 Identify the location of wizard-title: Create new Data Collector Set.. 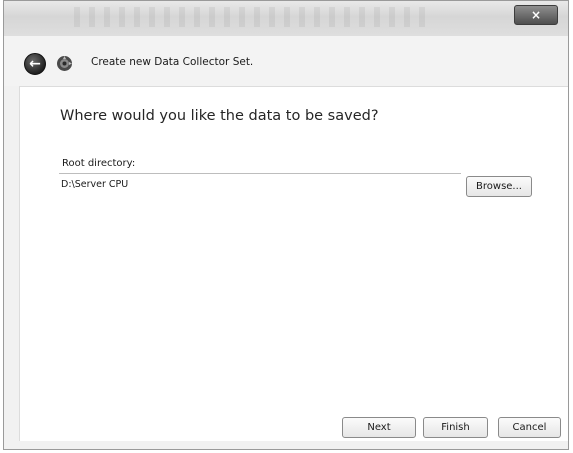
(172, 62).